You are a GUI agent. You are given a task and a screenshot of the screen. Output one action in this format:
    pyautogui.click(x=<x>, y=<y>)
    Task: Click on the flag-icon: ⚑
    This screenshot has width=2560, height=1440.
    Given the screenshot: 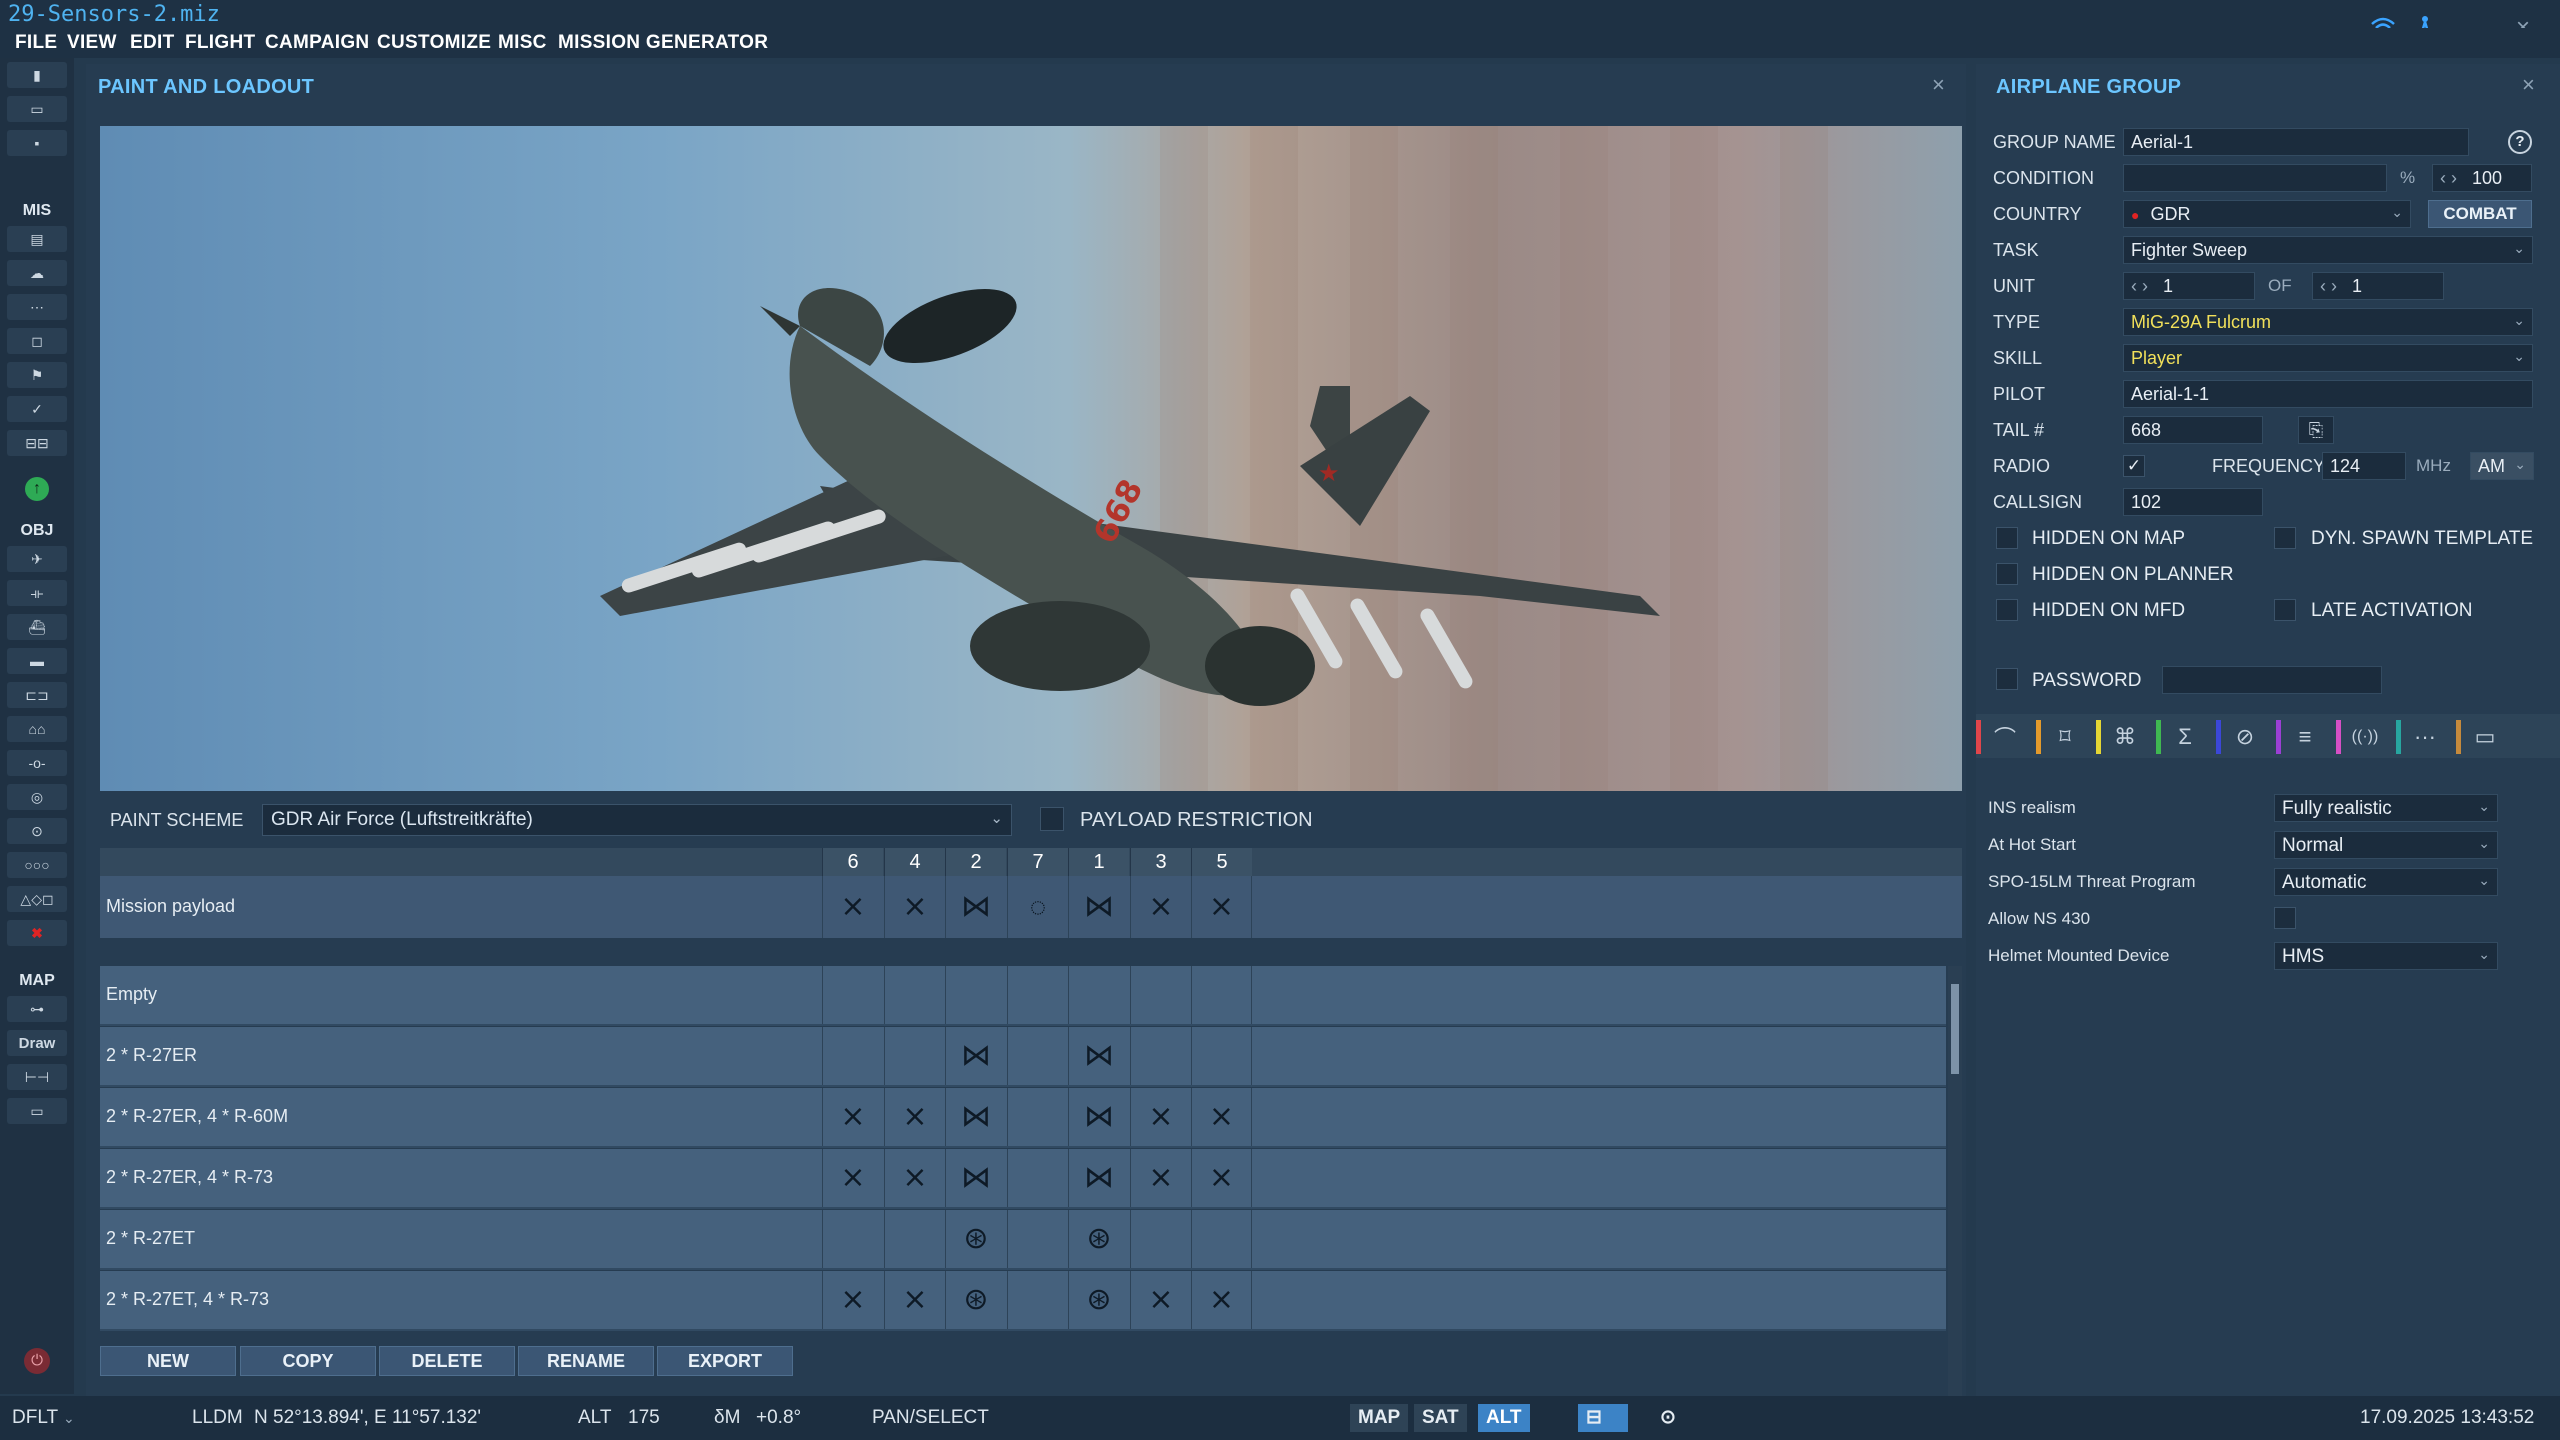 What is the action you would take?
    pyautogui.click(x=37, y=375)
    